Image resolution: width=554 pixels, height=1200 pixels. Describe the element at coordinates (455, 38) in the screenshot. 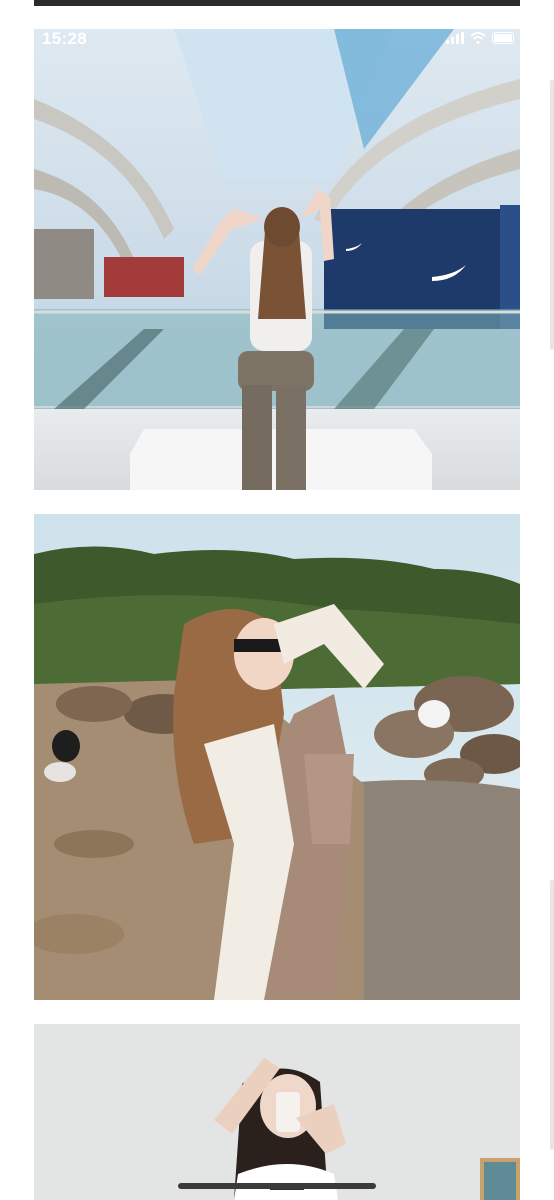

I see `cellular-signal-icon` at that location.